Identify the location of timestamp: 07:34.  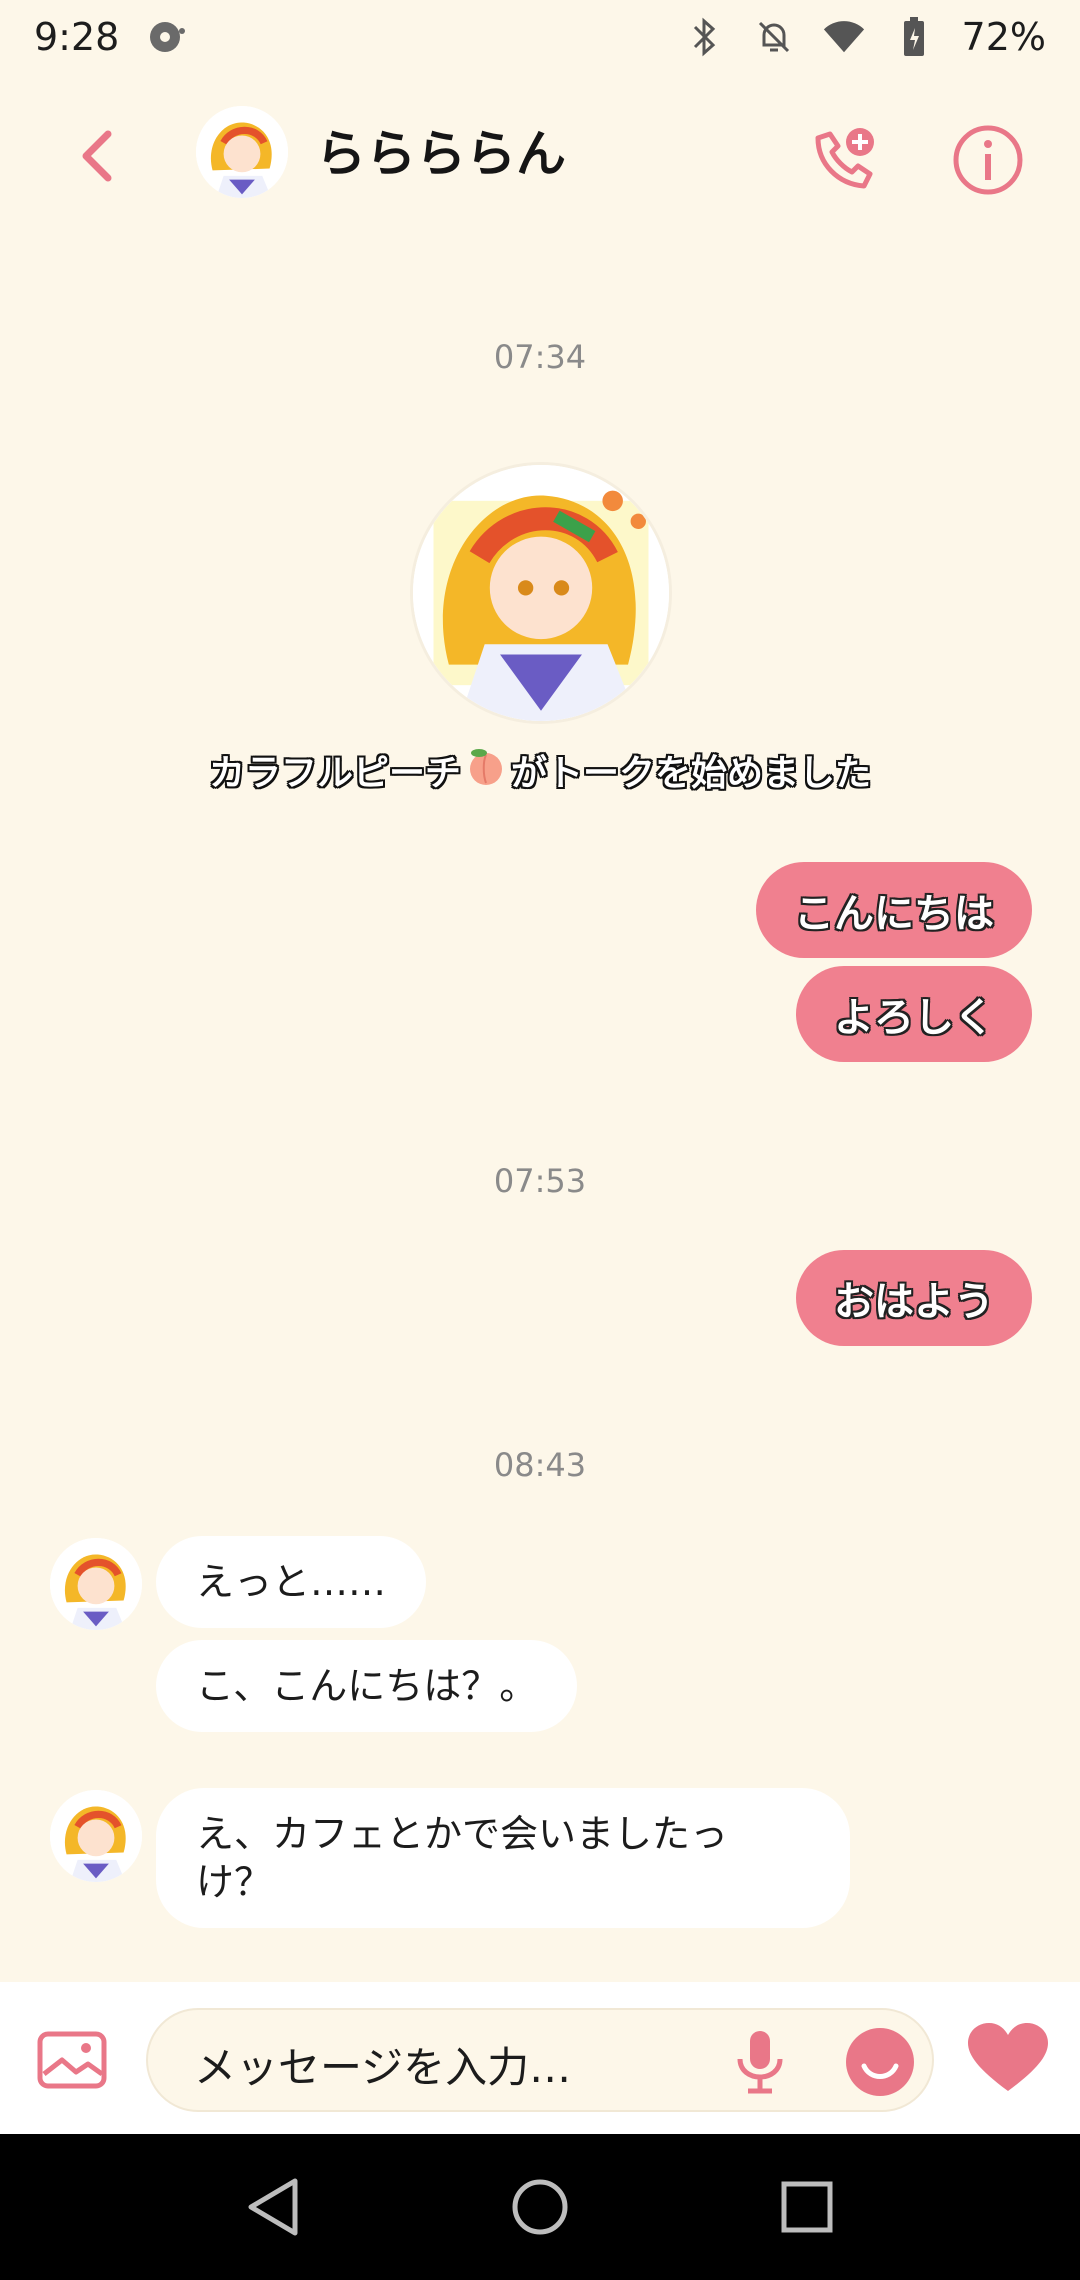
(540, 357).